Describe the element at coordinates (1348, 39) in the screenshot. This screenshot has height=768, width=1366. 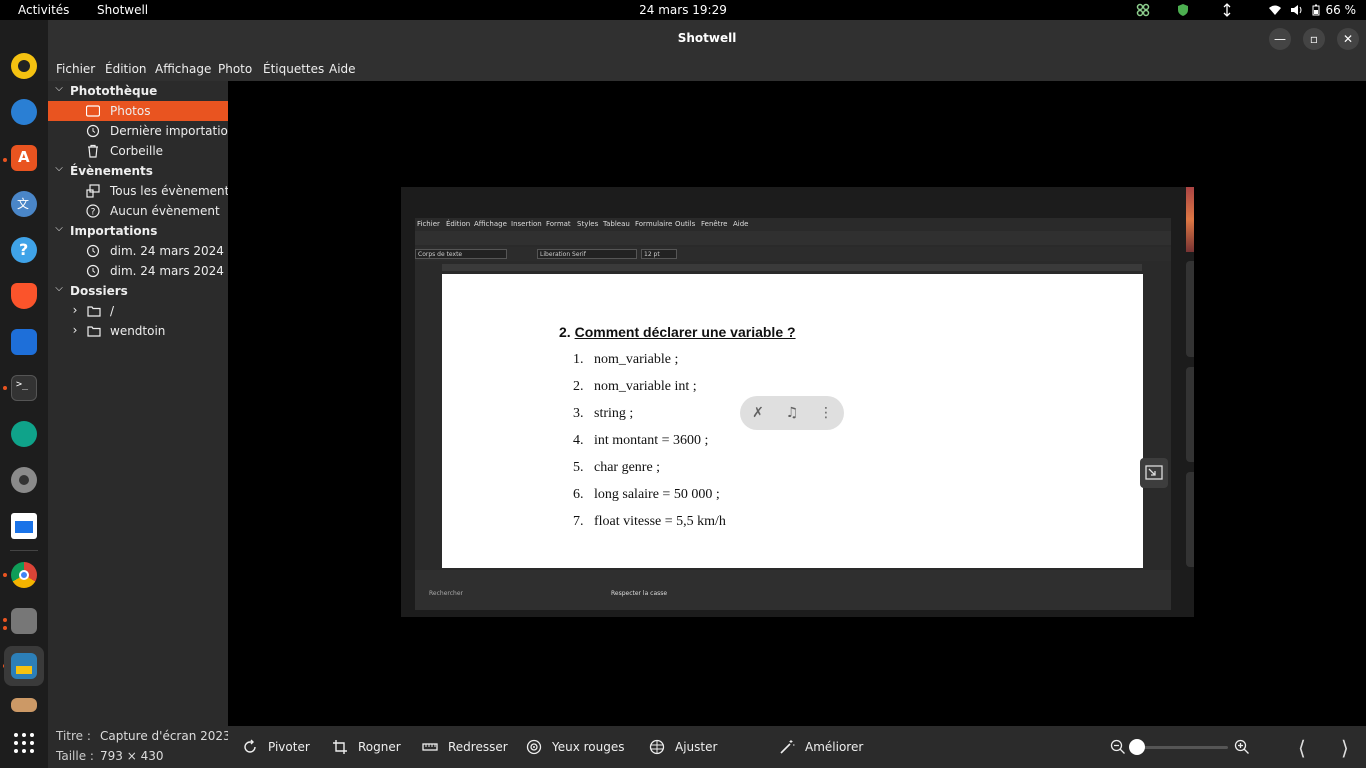
I see `close-button: ✕` at that location.